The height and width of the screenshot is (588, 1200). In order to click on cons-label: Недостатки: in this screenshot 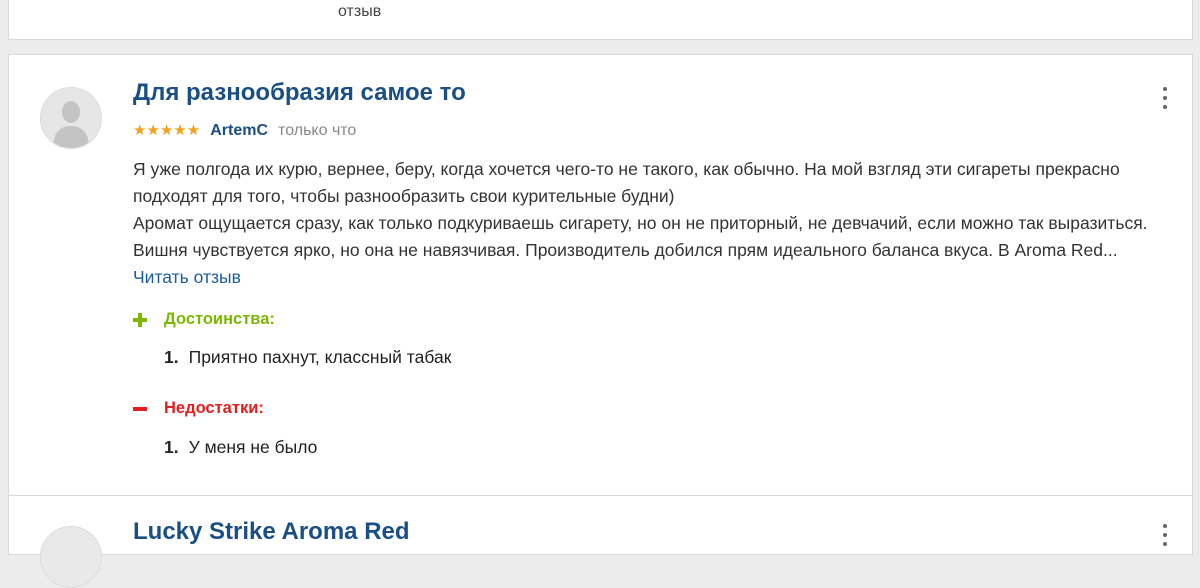, I will do `click(214, 408)`.